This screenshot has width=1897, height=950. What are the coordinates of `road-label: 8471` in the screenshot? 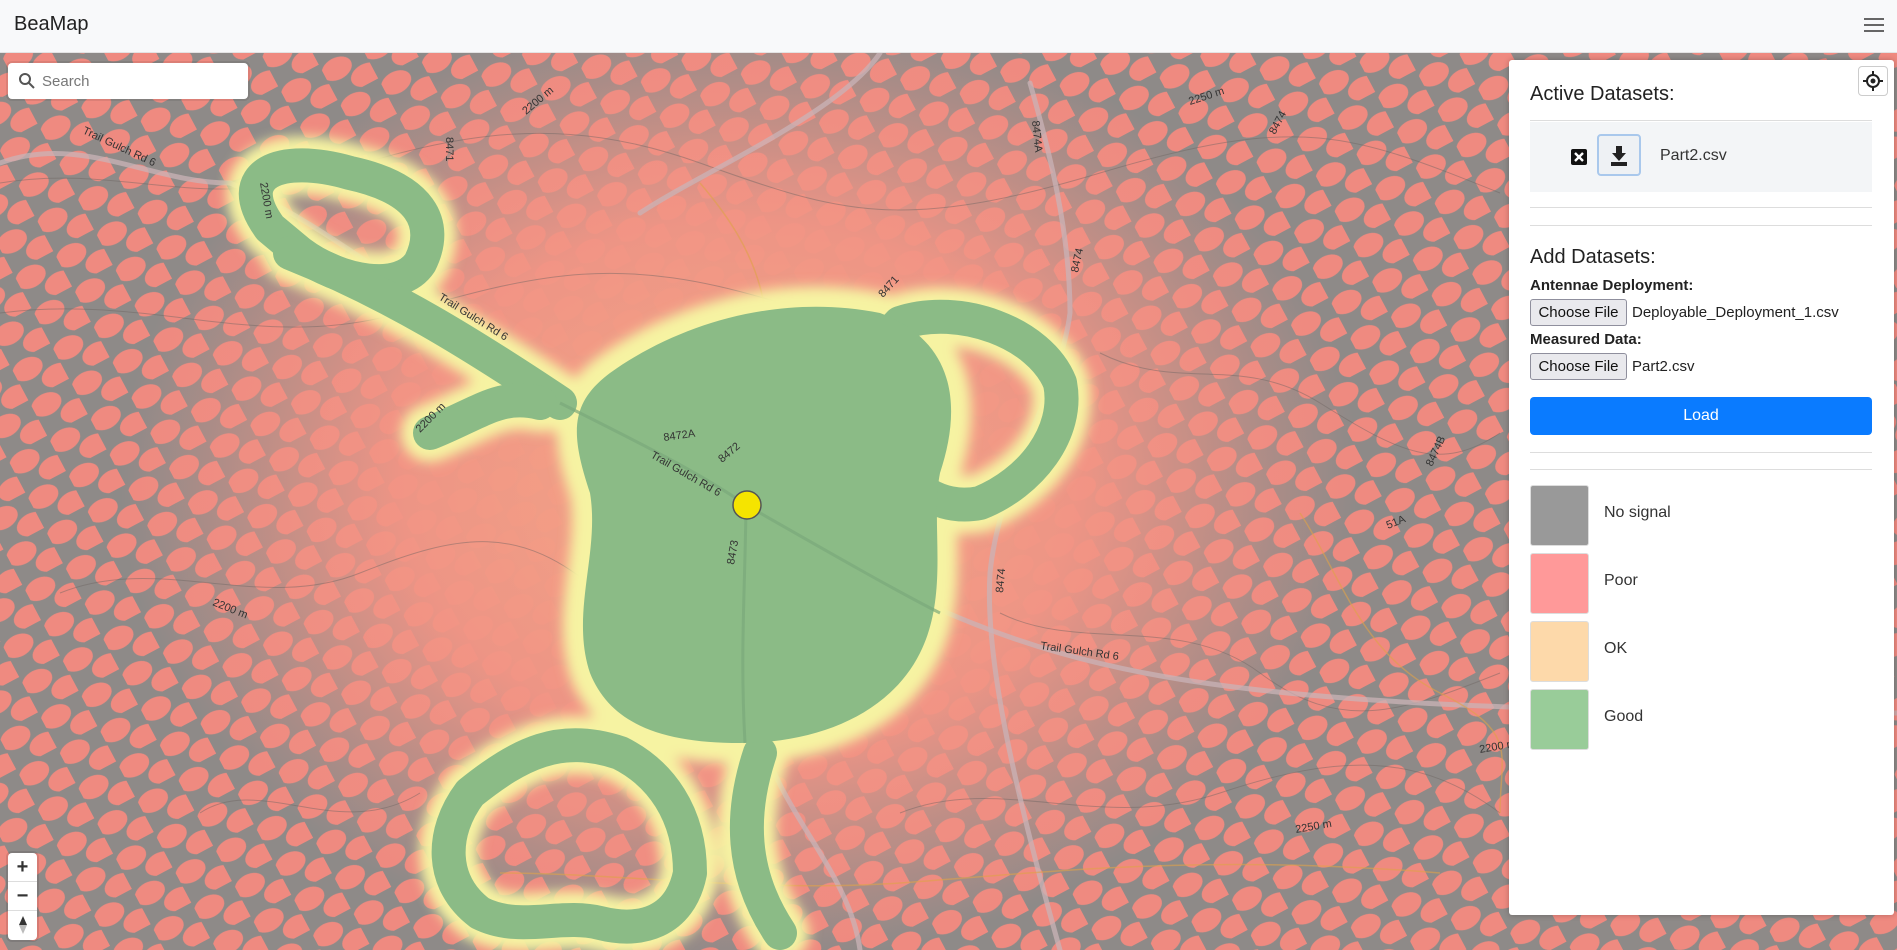 It's located at (449, 149).